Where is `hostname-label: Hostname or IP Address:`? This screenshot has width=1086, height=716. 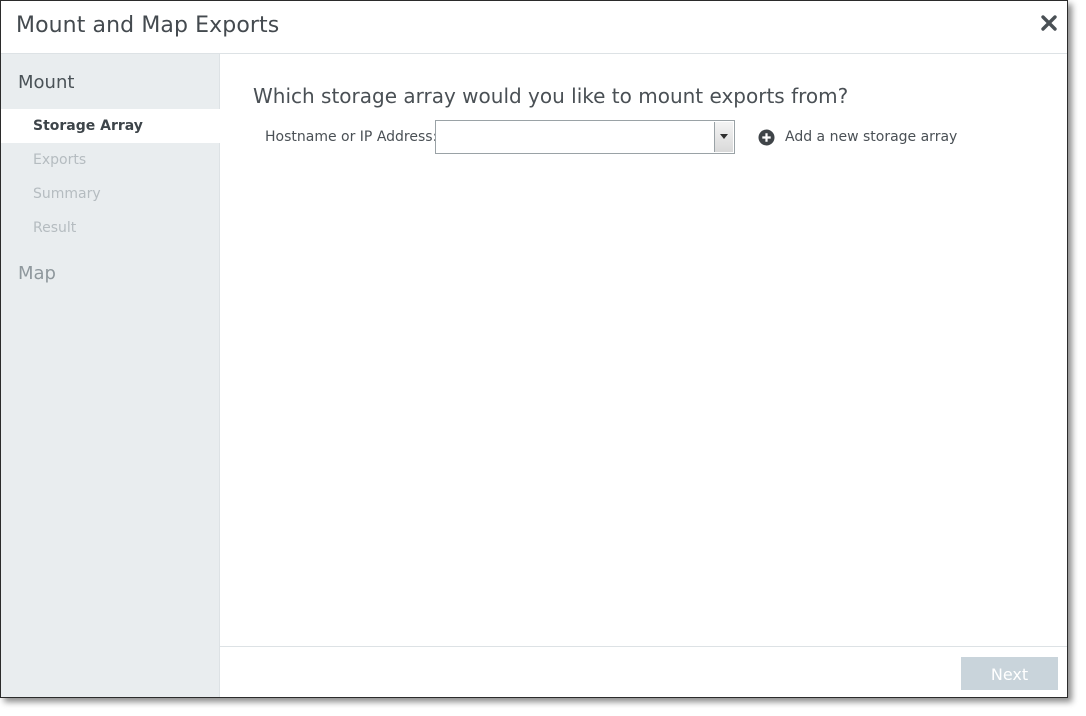
hostname-label: Hostname or IP Address: is located at coordinates (351, 137).